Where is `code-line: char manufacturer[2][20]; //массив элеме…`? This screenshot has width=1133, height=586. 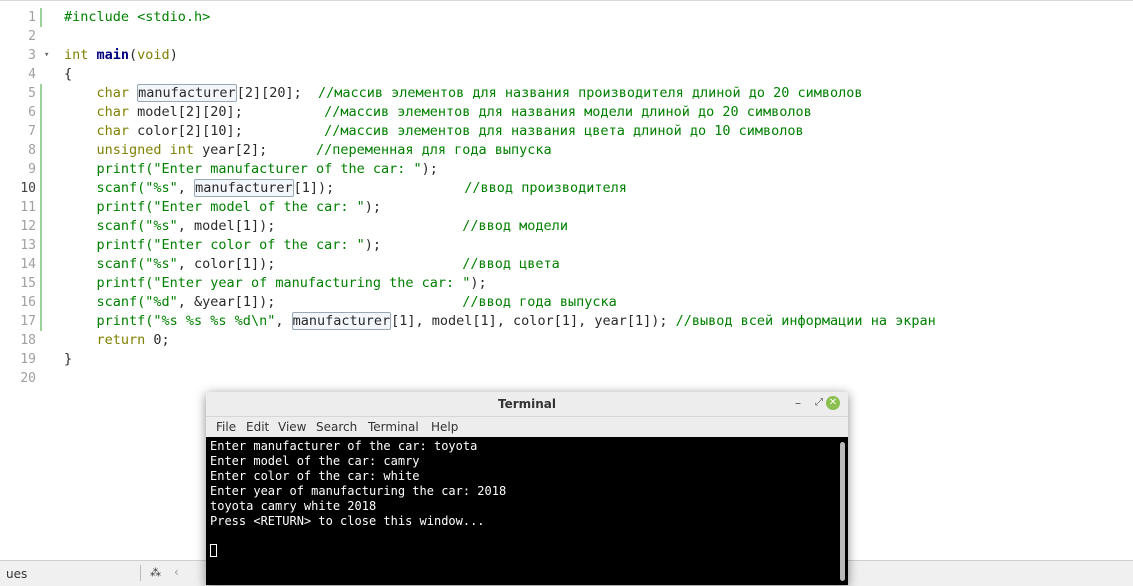
code-line: char manufacturer[2][20]; //массив элеме… is located at coordinates (463, 93).